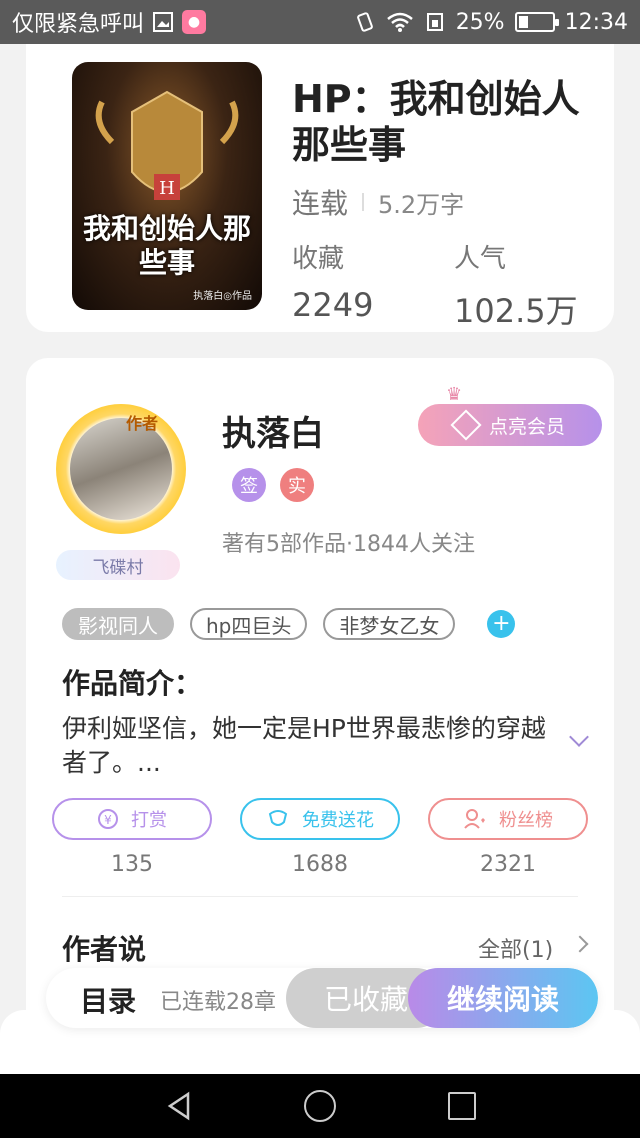 This screenshot has width=640, height=1138. What do you see at coordinates (194, 22) in the screenshot?
I see `notification-app-icon: ●` at bounding box center [194, 22].